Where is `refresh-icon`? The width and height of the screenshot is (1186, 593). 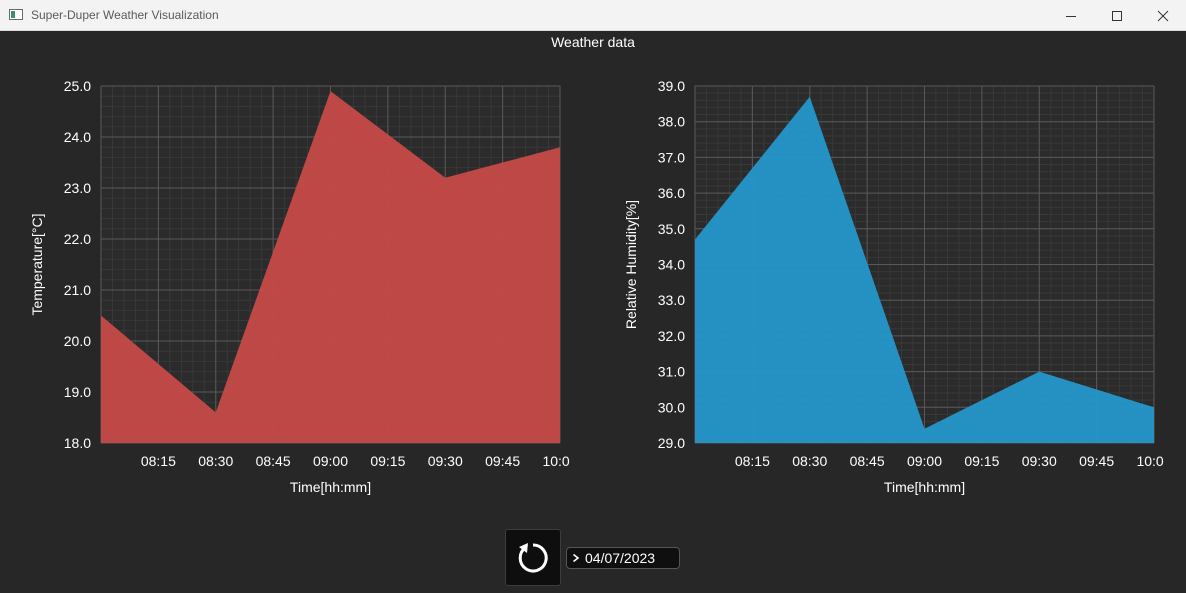
refresh-icon is located at coordinates (533, 557).